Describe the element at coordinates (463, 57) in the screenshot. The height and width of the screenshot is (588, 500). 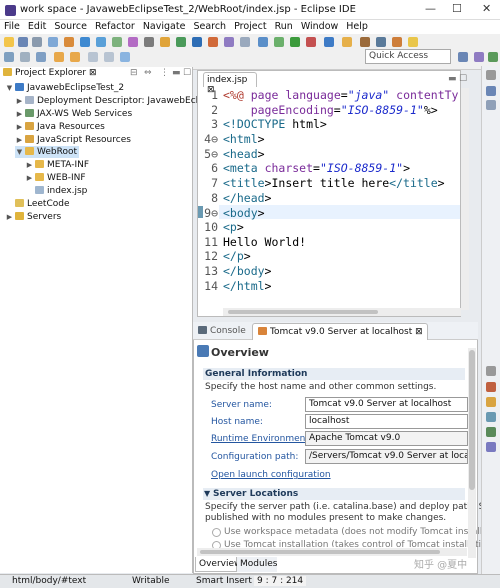
I see `perspective-javaee-icon` at that location.